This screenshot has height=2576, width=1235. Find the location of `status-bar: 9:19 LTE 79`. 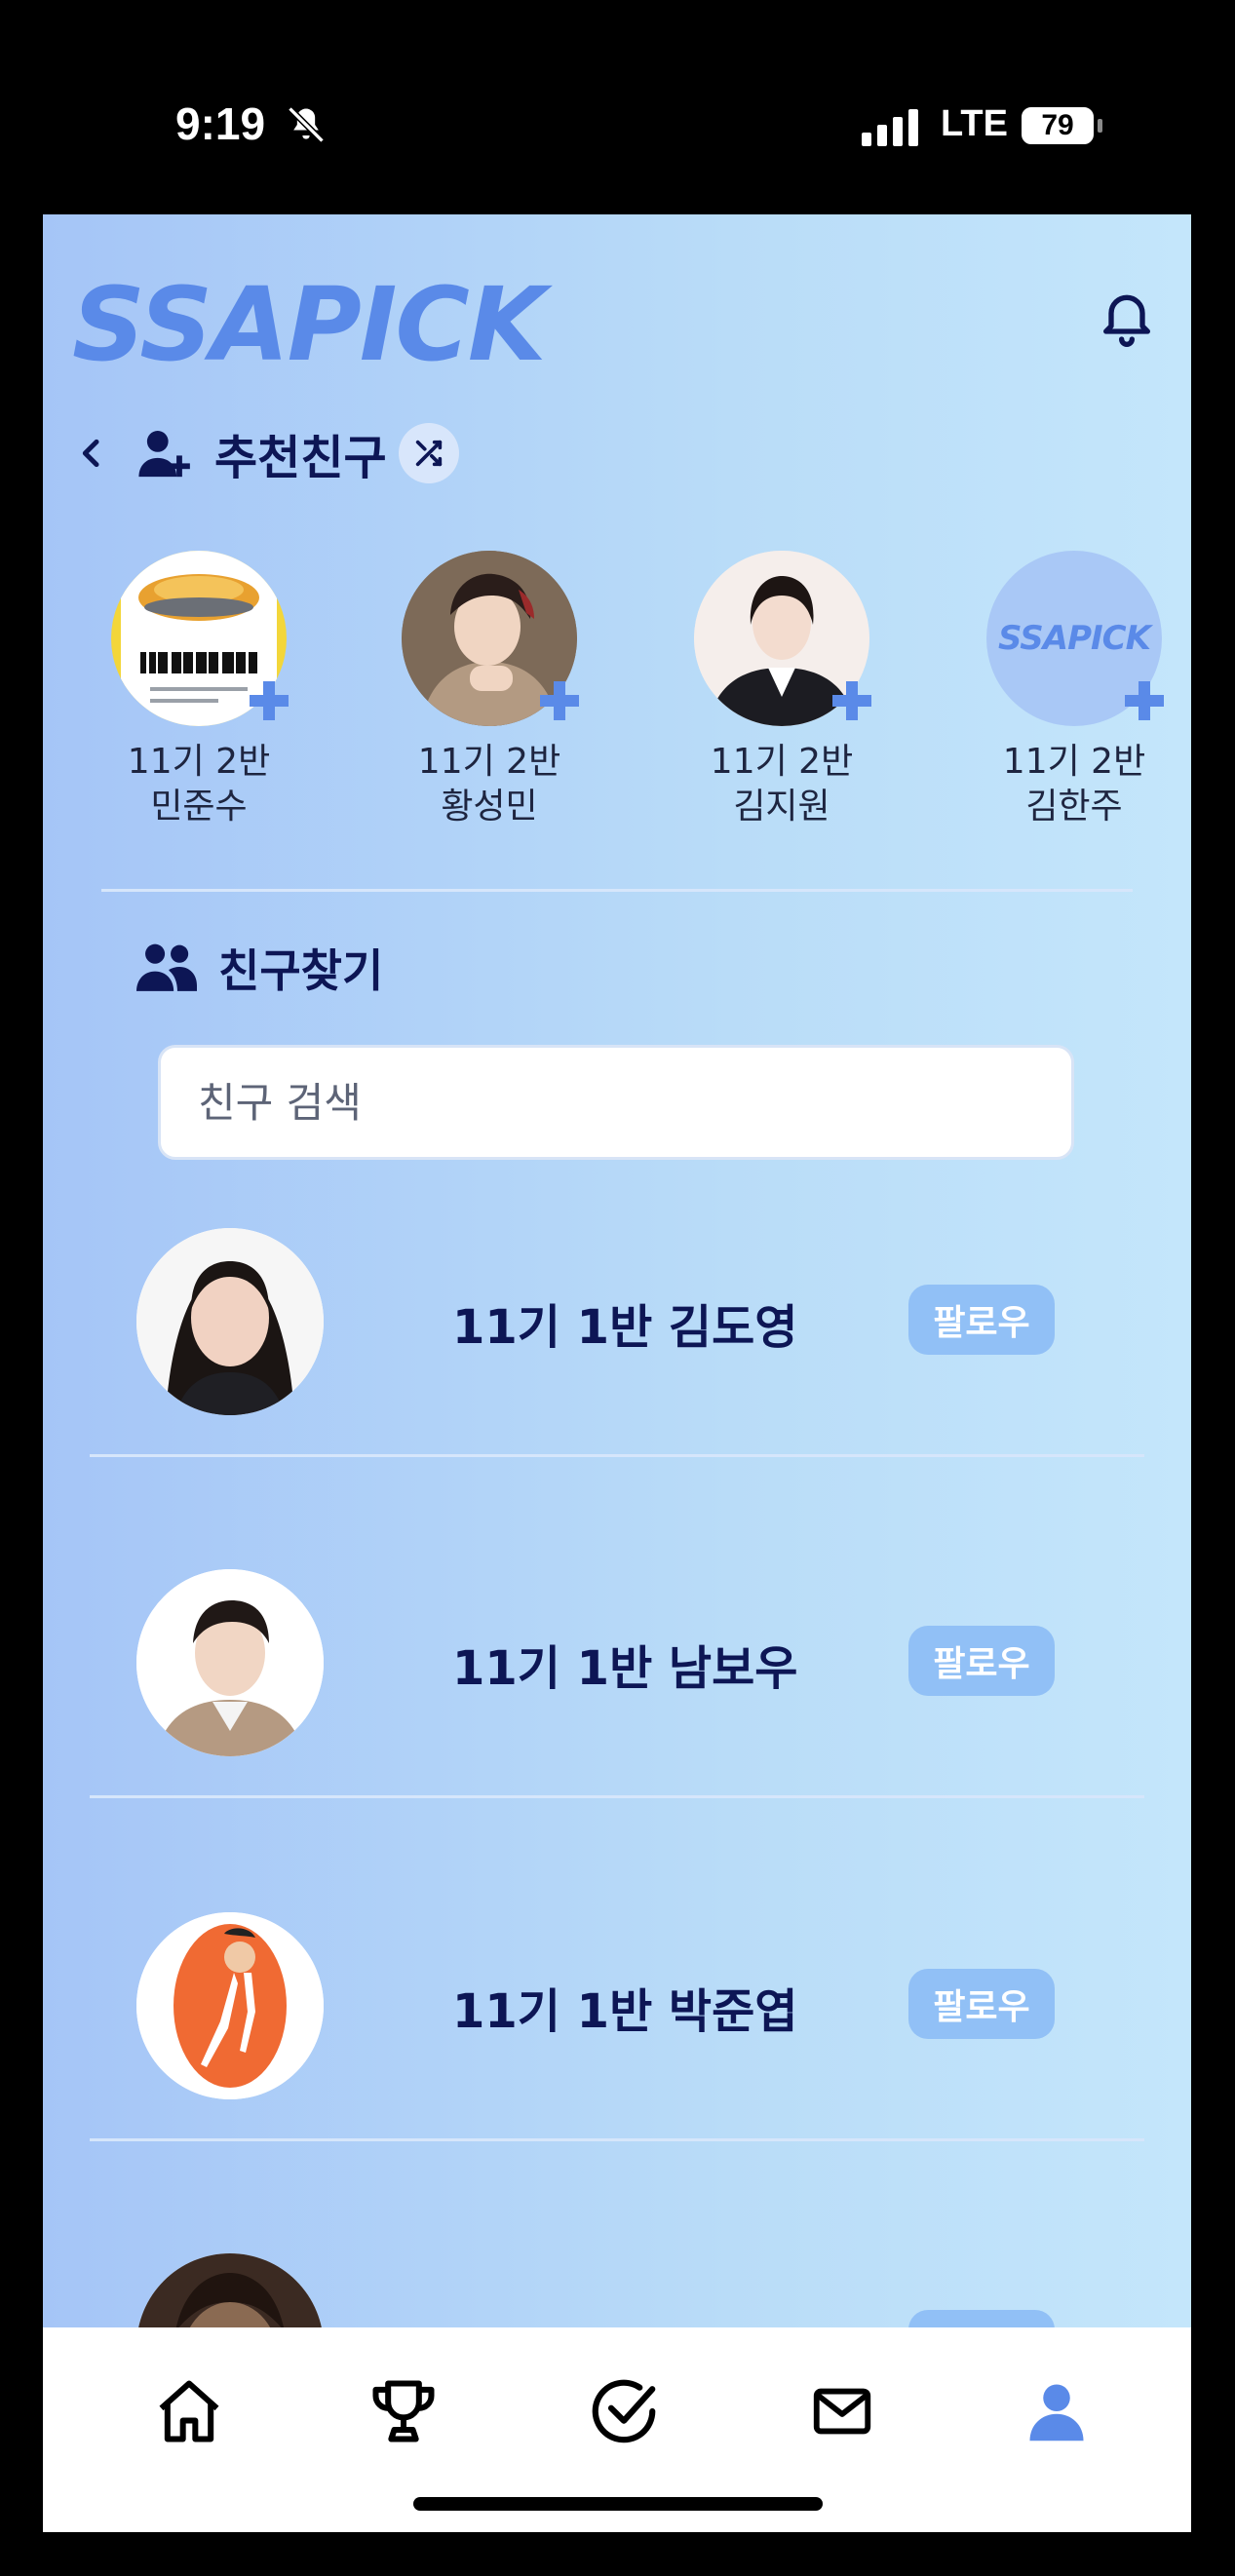

status-bar: 9:19 LTE 79 is located at coordinates (617, 107).